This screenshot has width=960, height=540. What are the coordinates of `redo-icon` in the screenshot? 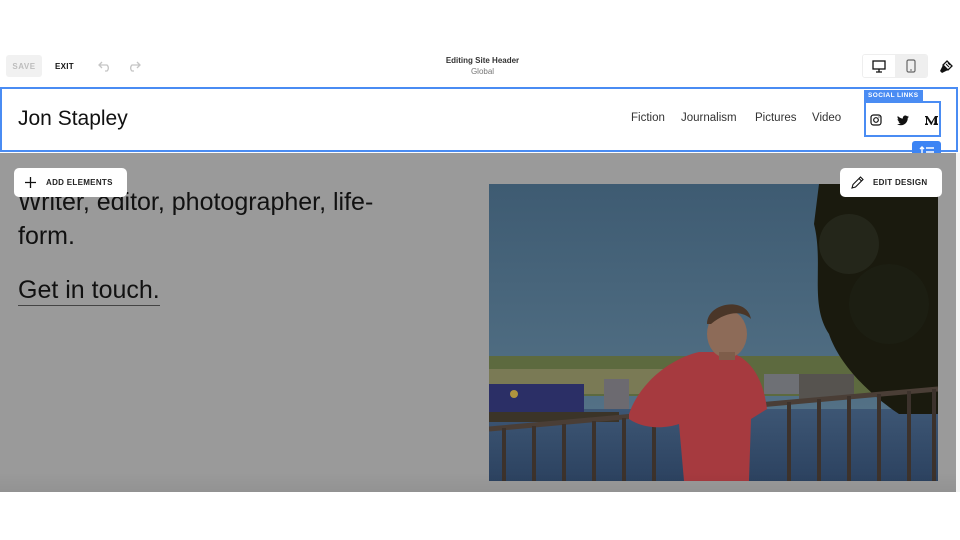 It's located at (135, 66).